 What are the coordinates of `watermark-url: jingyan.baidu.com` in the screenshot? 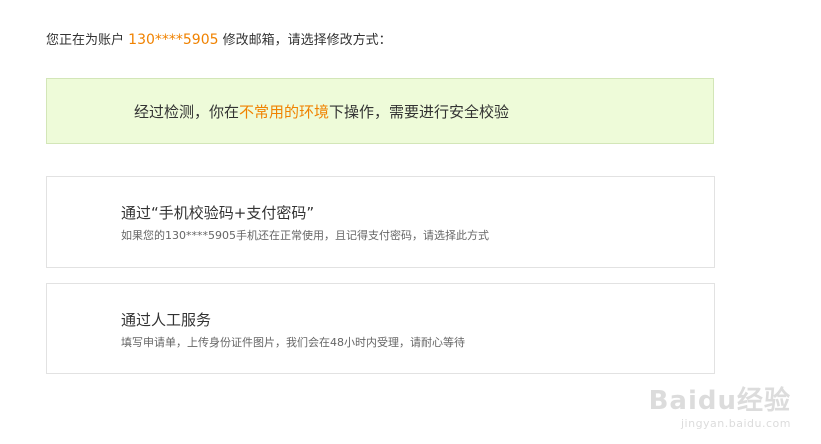 It's located at (735, 423).